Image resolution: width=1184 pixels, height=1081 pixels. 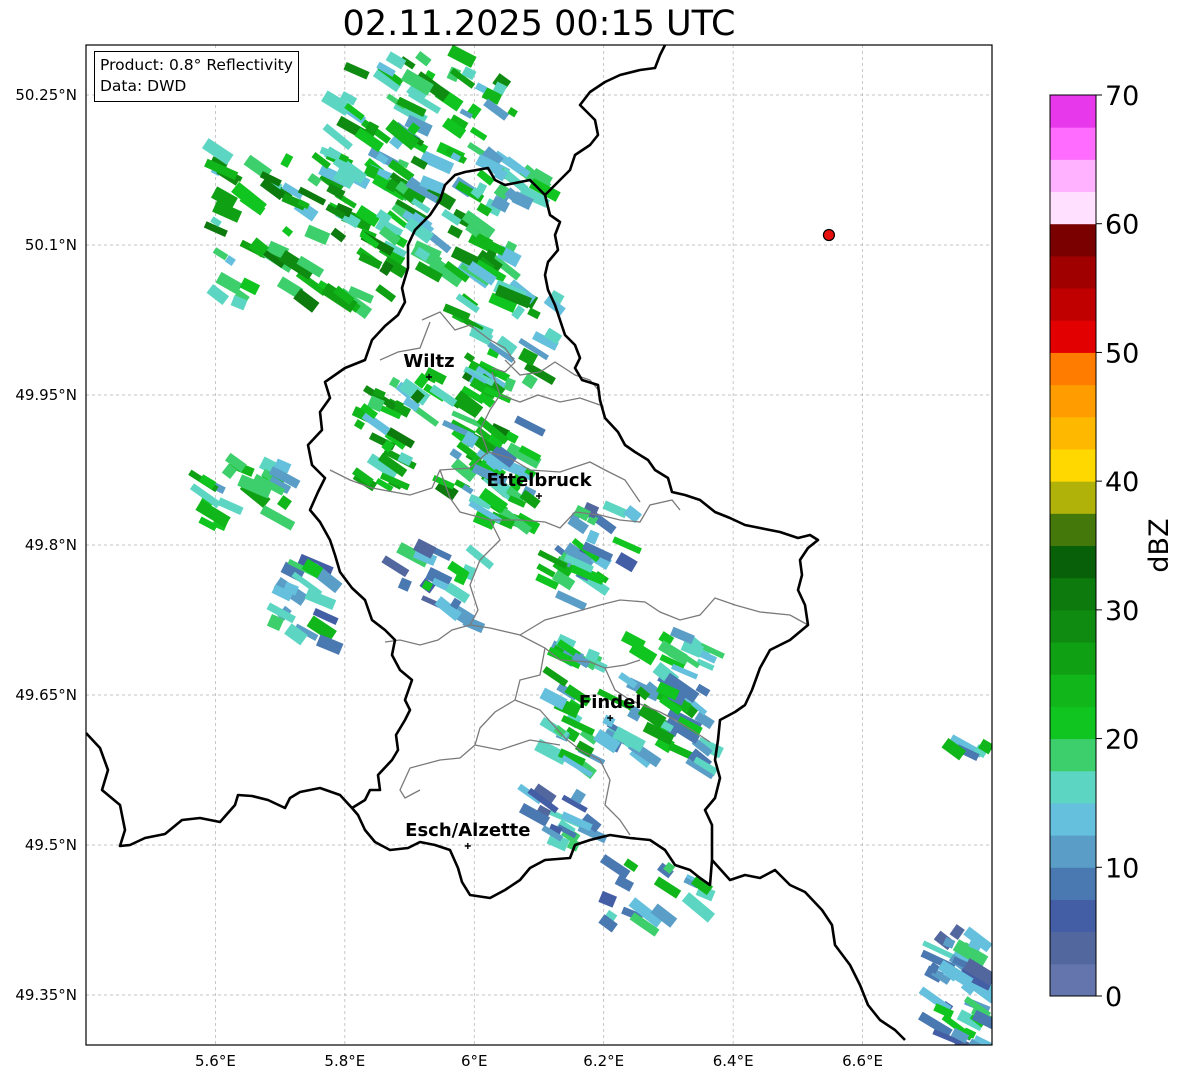 What do you see at coordinates (1112, 547) in the screenshot?
I see `colorbar: 0 10 20 30 40 50 60 70 dBZ` at bounding box center [1112, 547].